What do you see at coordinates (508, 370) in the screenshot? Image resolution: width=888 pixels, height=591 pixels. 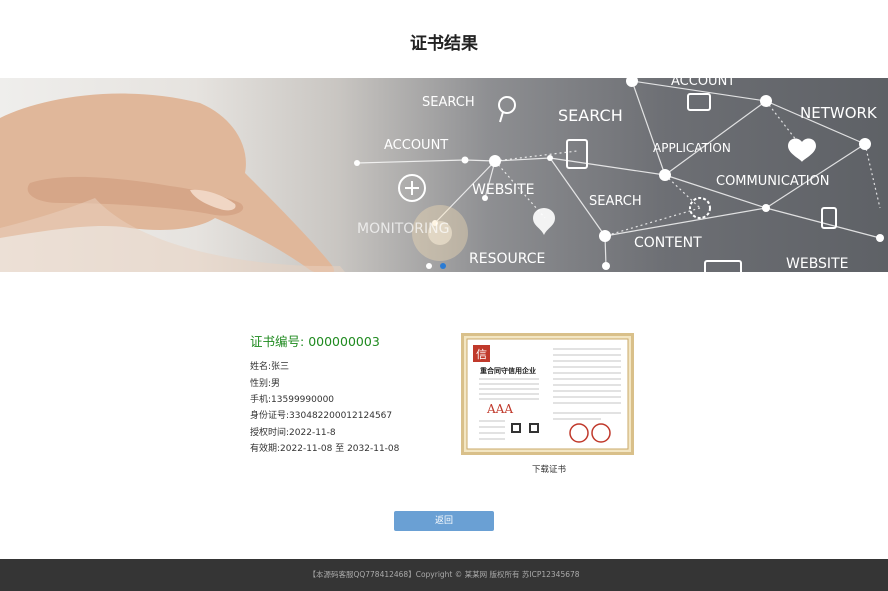 I see `cert-heading: 重合同守信用企业` at bounding box center [508, 370].